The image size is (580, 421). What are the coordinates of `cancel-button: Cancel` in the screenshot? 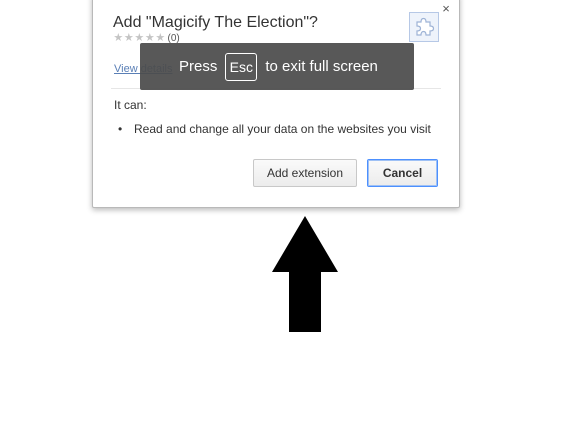 It's located at (402, 173).